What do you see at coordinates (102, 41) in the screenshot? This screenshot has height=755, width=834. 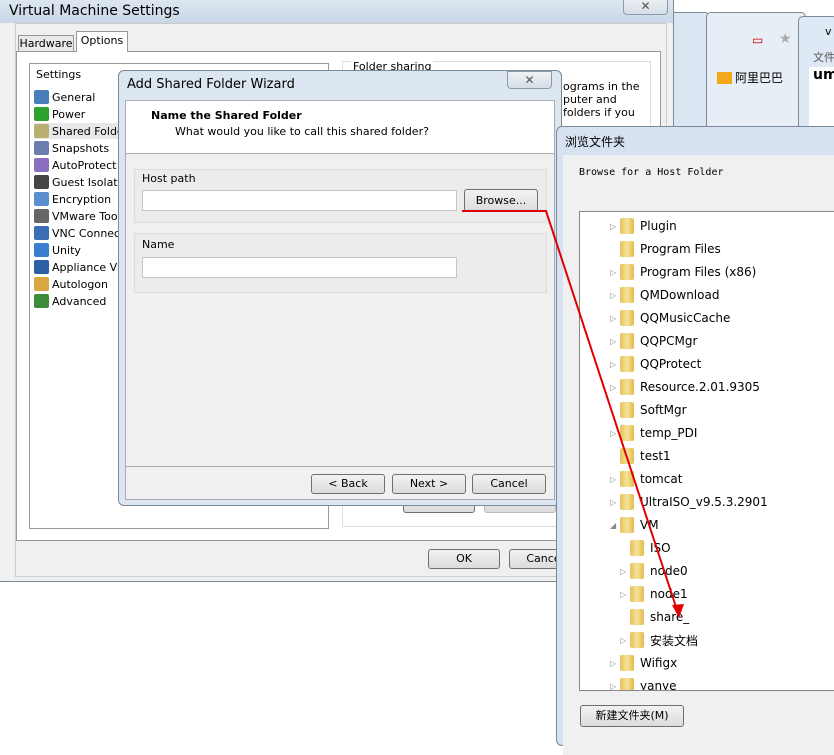 I see `tab-options: Options` at bounding box center [102, 41].